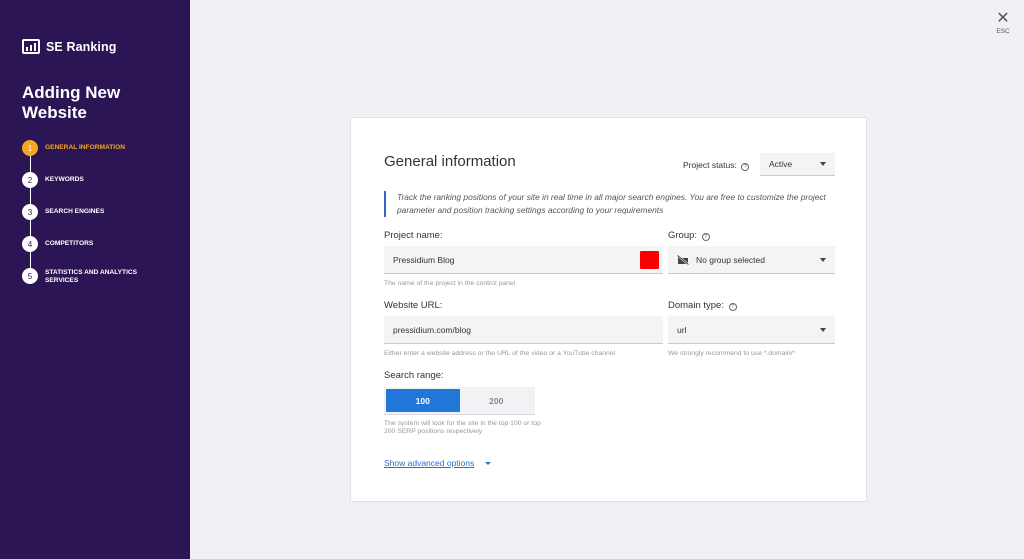 This screenshot has width=1024, height=559. Describe the element at coordinates (497, 400) in the screenshot. I see `search-range-200-button: 200` at that location.